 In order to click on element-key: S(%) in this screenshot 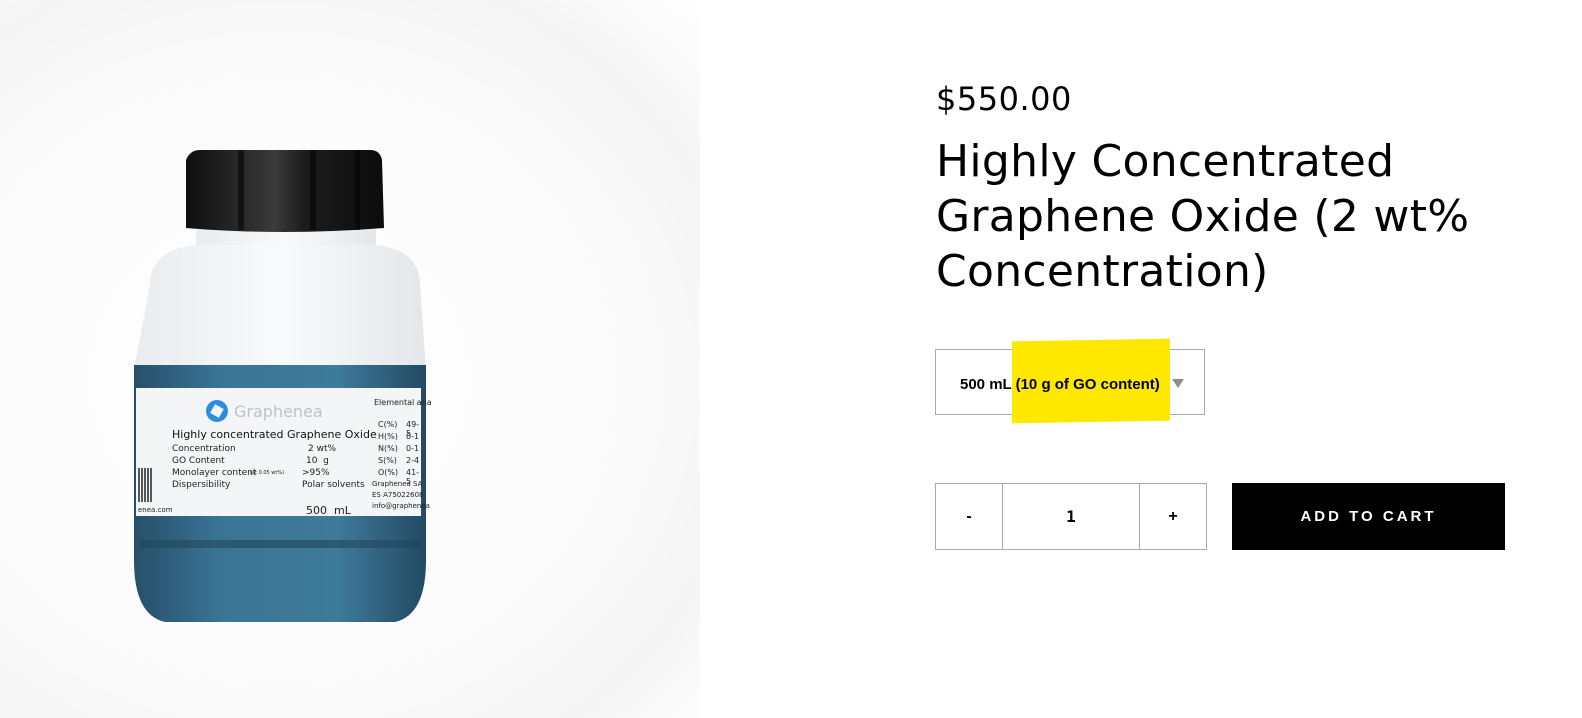, I will do `click(387, 460)`.